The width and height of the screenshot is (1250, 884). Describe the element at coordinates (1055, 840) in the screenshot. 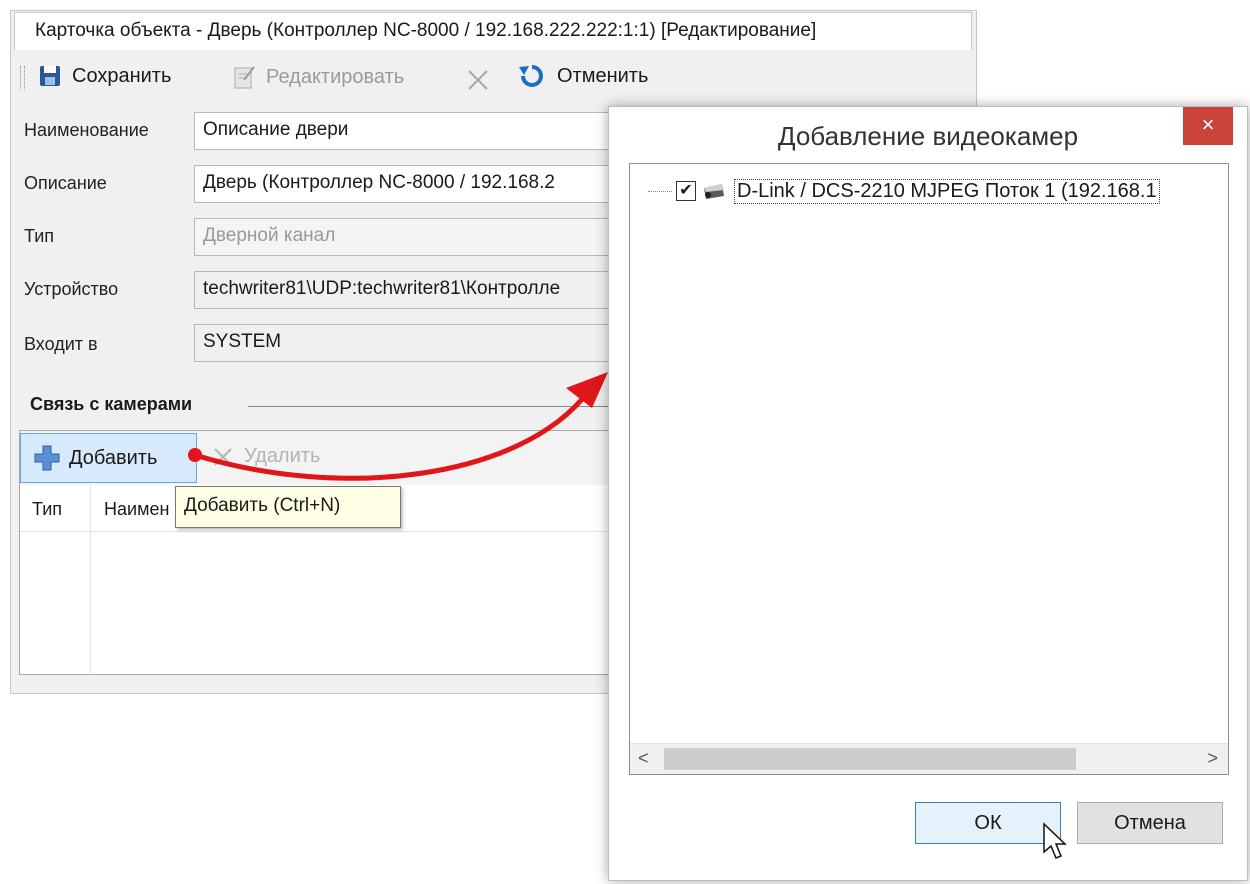

I see `mouse-pointer-icon` at that location.